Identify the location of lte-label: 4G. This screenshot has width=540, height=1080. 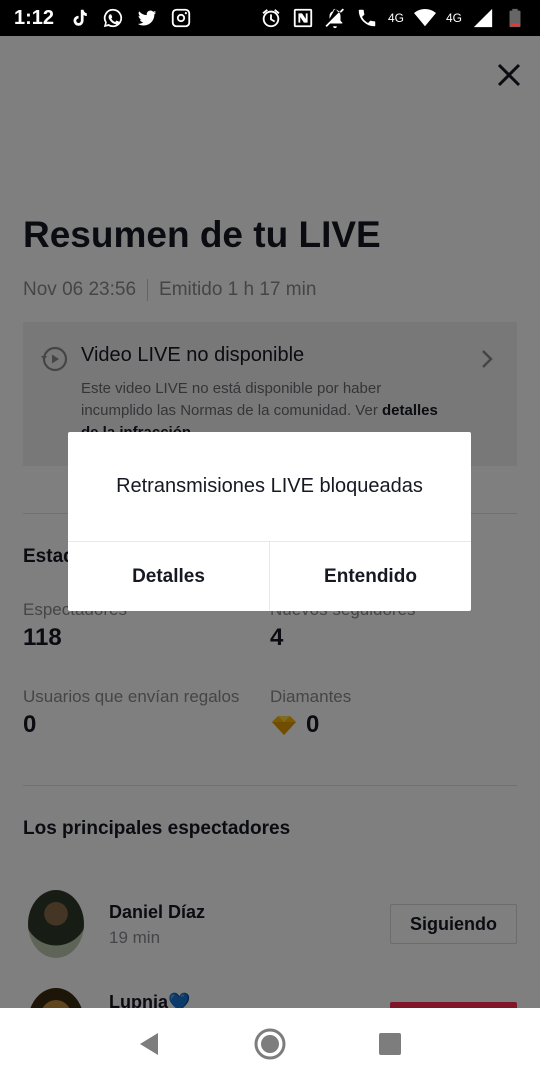
(395, 18).